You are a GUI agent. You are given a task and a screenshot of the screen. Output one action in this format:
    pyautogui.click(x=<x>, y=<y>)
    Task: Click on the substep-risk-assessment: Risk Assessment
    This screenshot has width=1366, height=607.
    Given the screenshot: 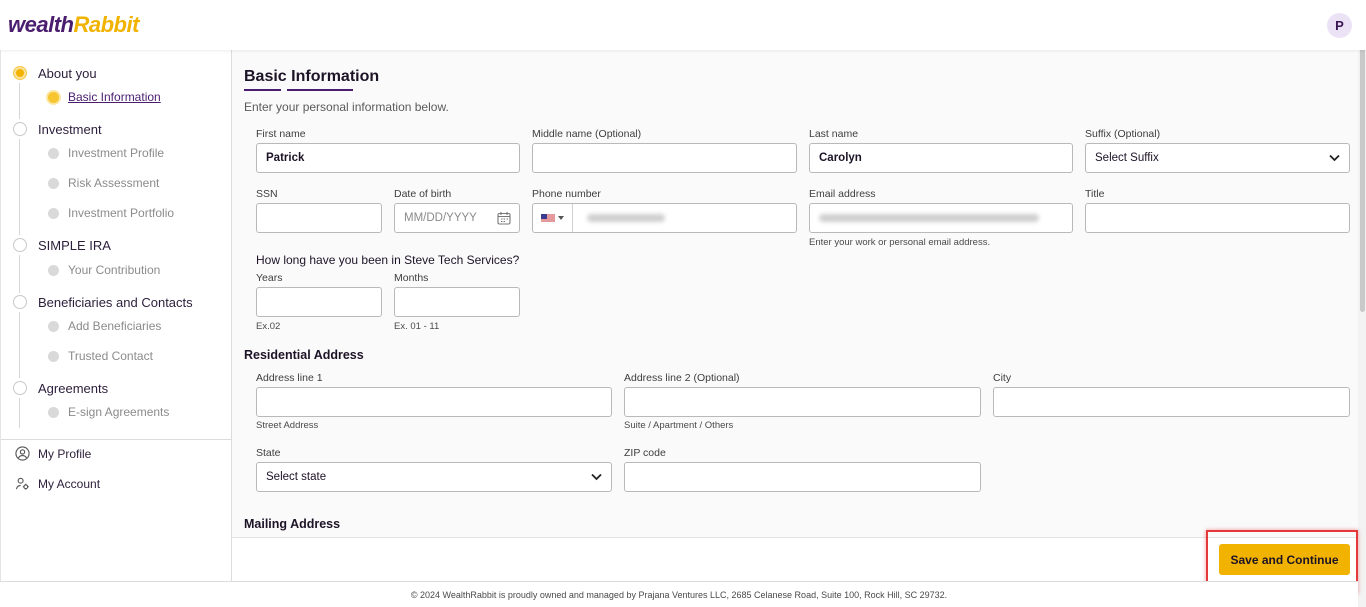 What is the action you would take?
    pyautogui.click(x=103, y=183)
    